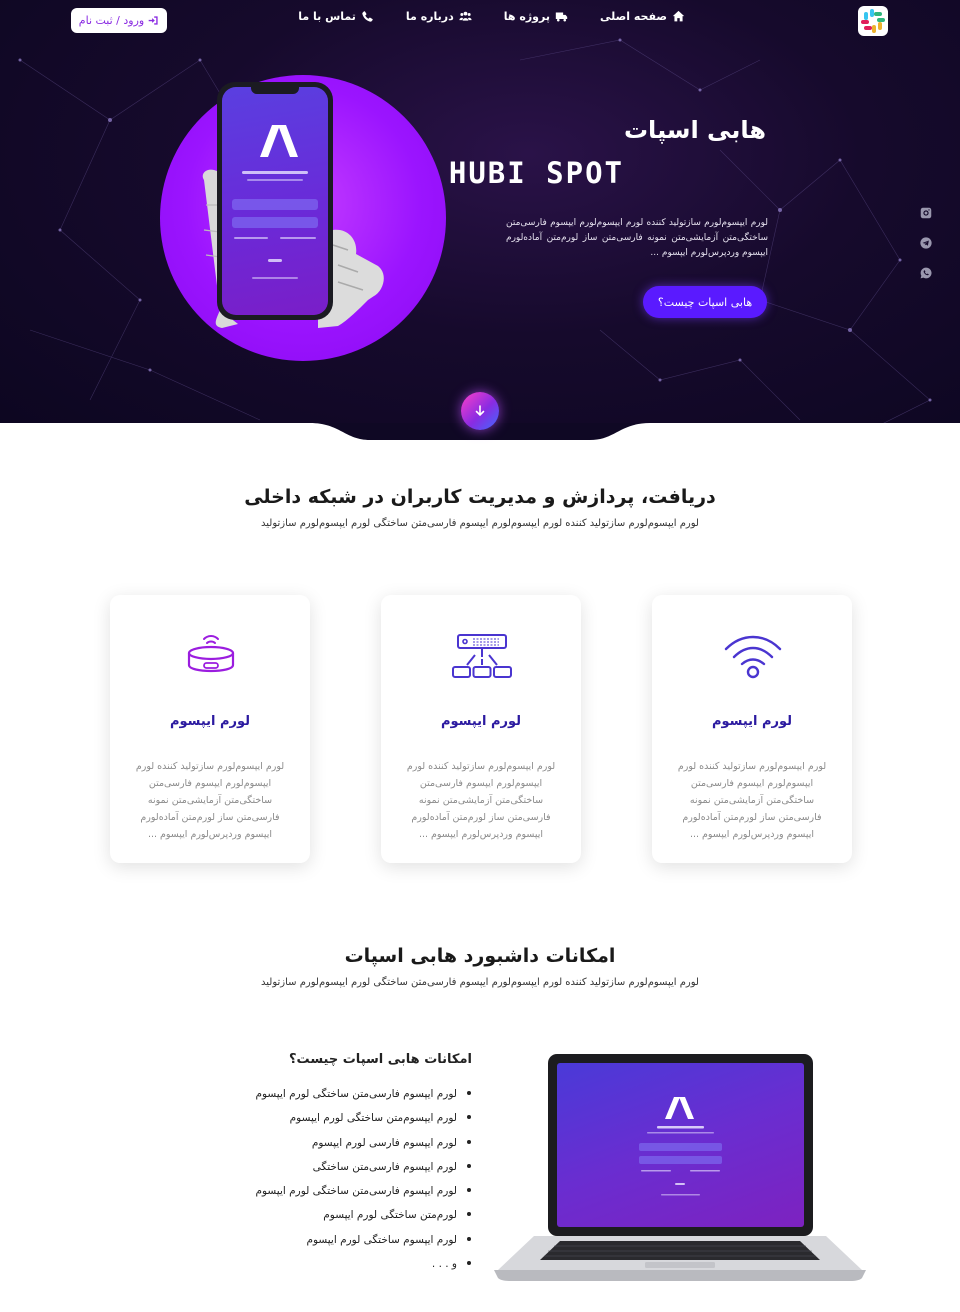 The height and width of the screenshot is (1312, 960). I want to click on login-label: ورود / ثبت نام, so click(111, 20).